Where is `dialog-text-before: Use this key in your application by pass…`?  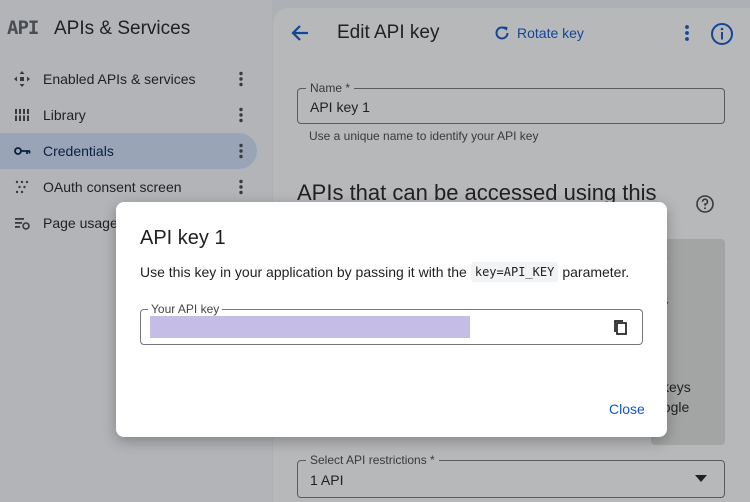
dialog-text-before: Use this key in your application by pass… is located at coordinates (303, 272).